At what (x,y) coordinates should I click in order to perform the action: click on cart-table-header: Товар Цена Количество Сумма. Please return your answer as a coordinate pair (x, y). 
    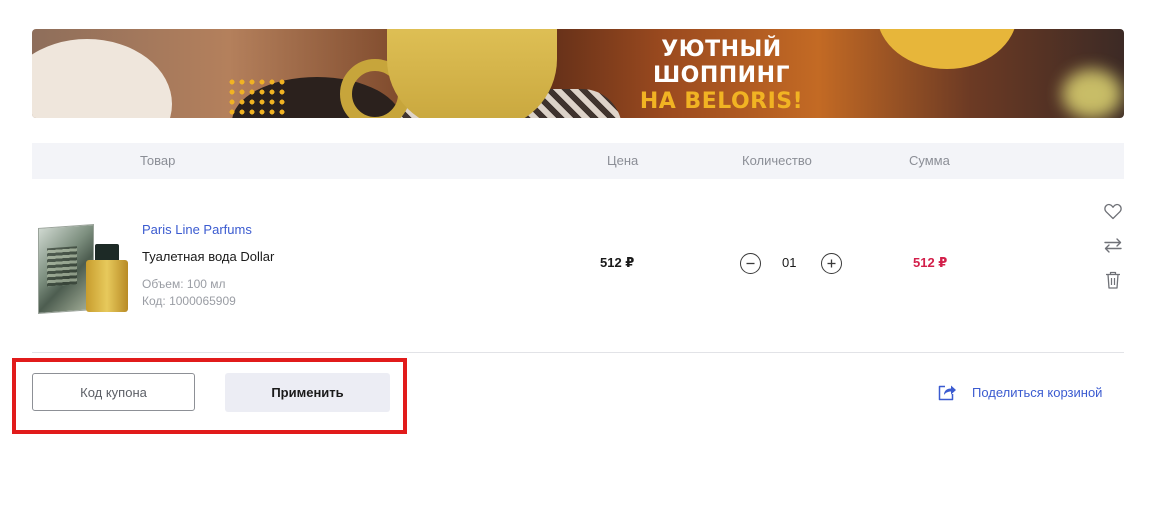
    Looking at the image, I should click on (578, 161).